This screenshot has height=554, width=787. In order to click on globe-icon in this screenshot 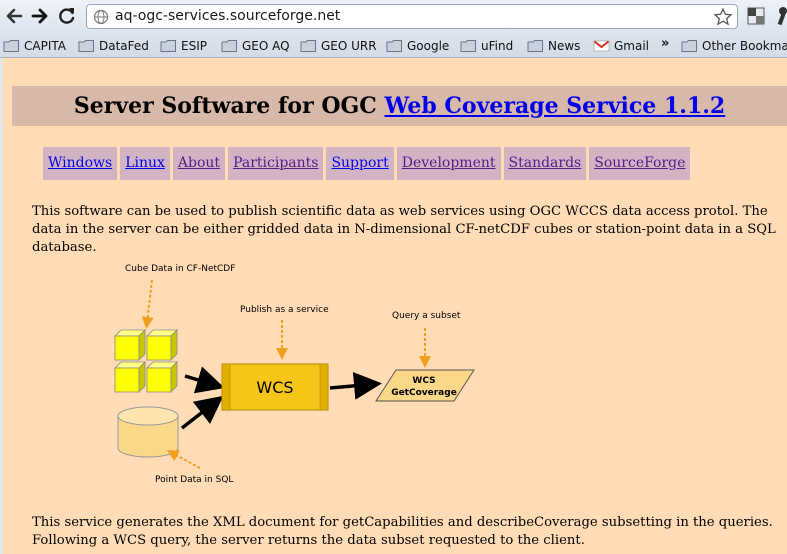, I will do `click(101, 17)`.